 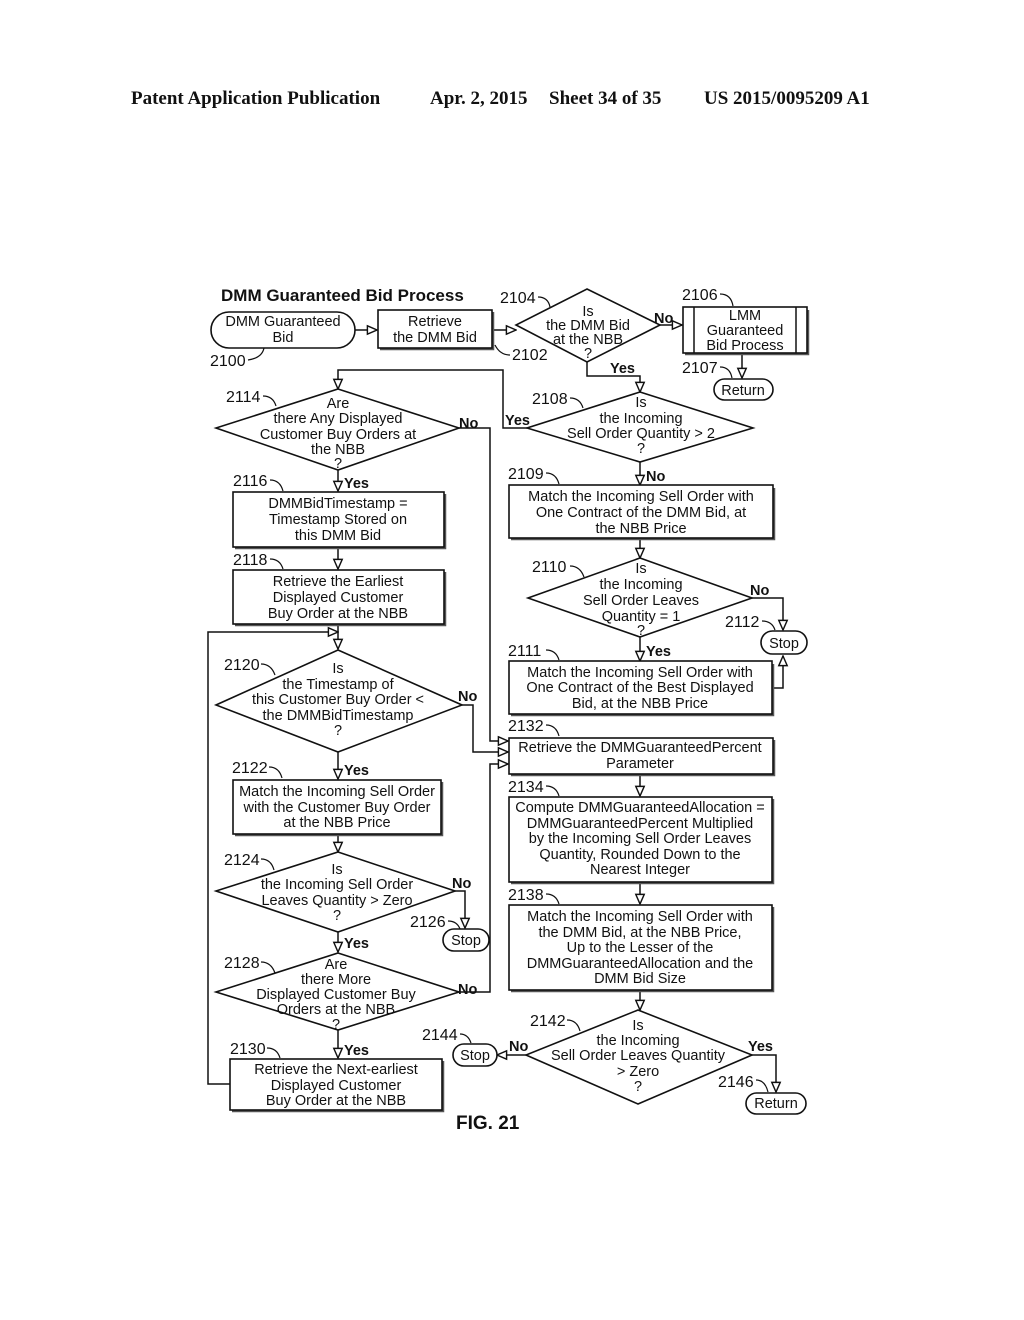 I want to click on ref-number: 2114, so click(x=243, y=397).